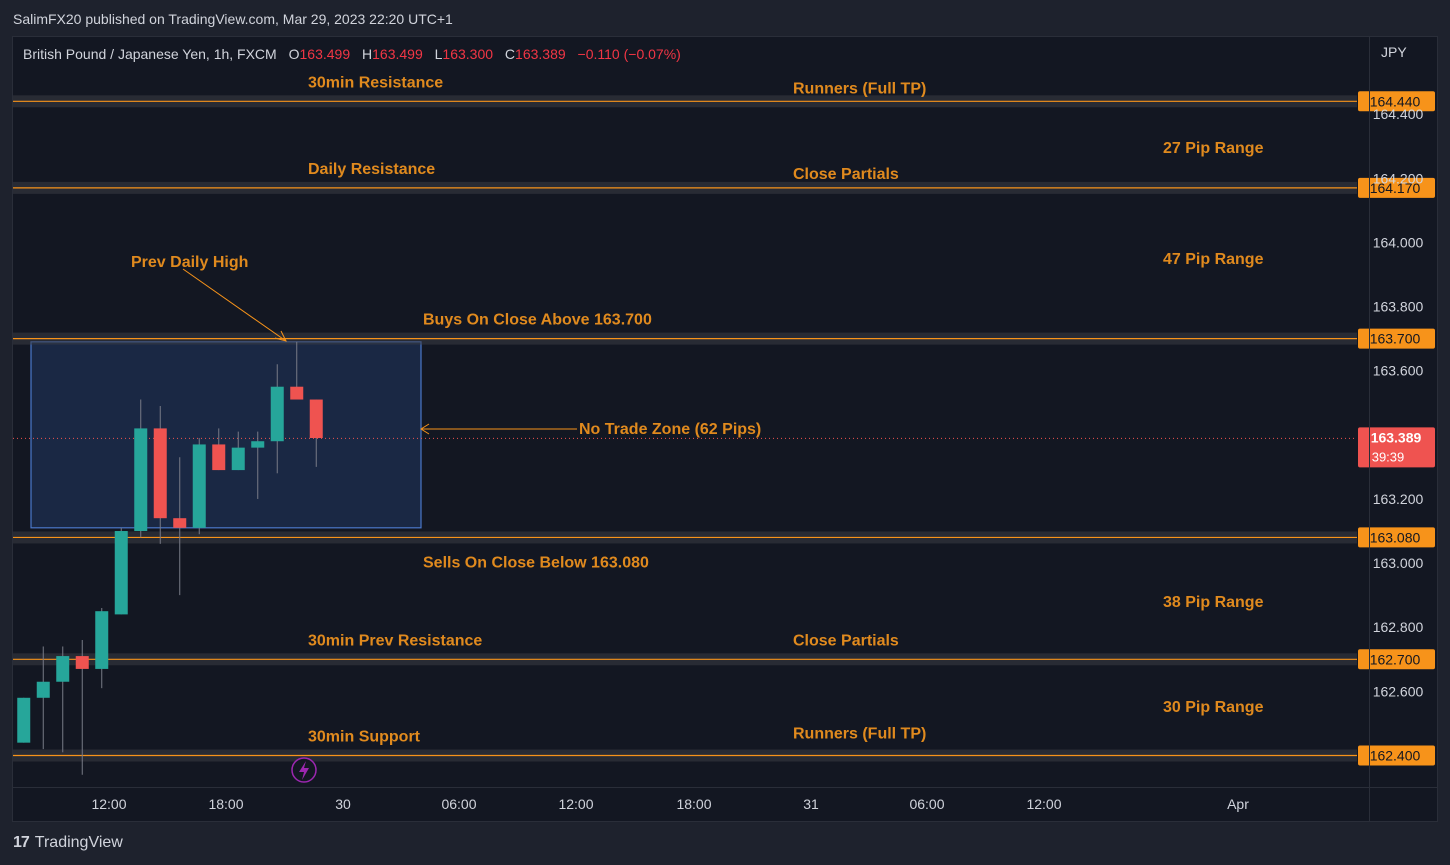 This screenshot has height=865, width=1450. I want to click on symbol-name: British Pound / Japanese Yen, 1h, FXCM, so click(150, 54).